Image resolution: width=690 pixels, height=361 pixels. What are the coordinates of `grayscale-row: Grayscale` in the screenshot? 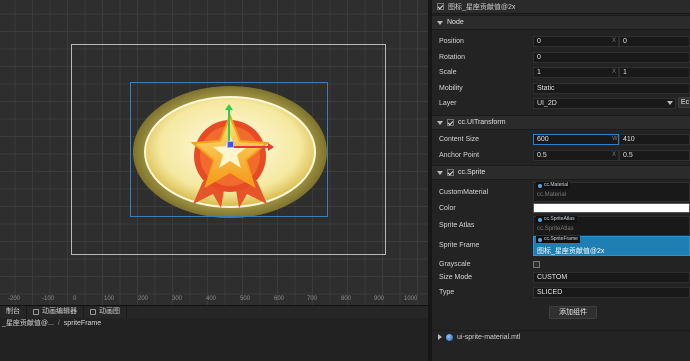 It's located at (561, 264).